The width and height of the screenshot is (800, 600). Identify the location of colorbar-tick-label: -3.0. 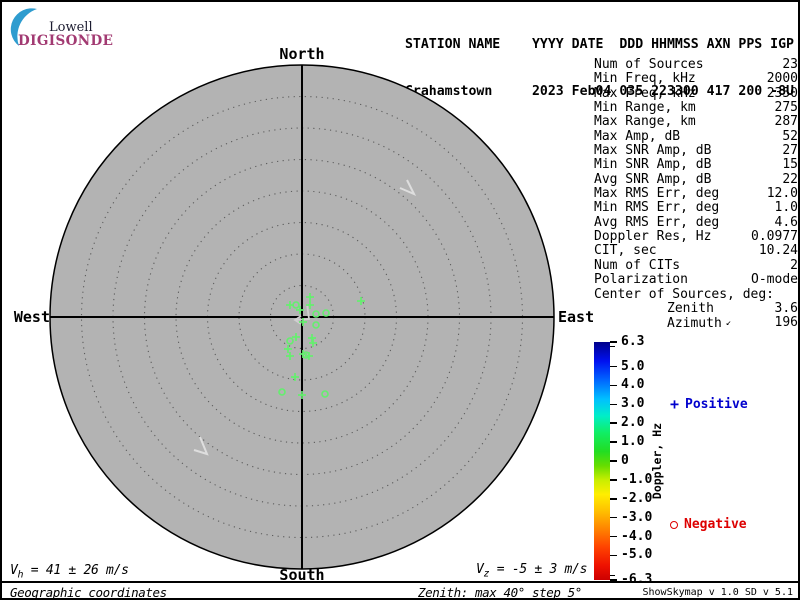
(637, 517).